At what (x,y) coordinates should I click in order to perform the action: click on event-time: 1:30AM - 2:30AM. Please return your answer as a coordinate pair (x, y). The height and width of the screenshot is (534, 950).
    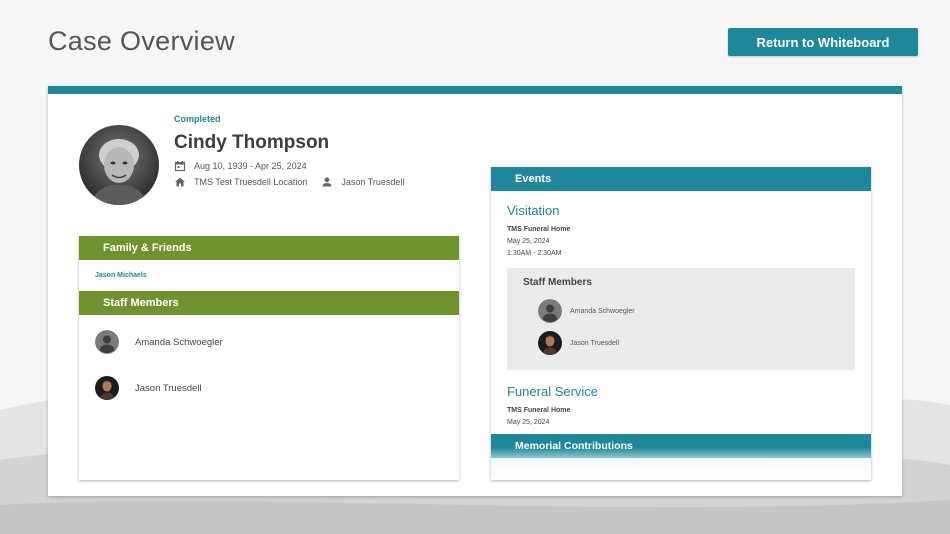
    Looking at the image, I should click on (534, 253).